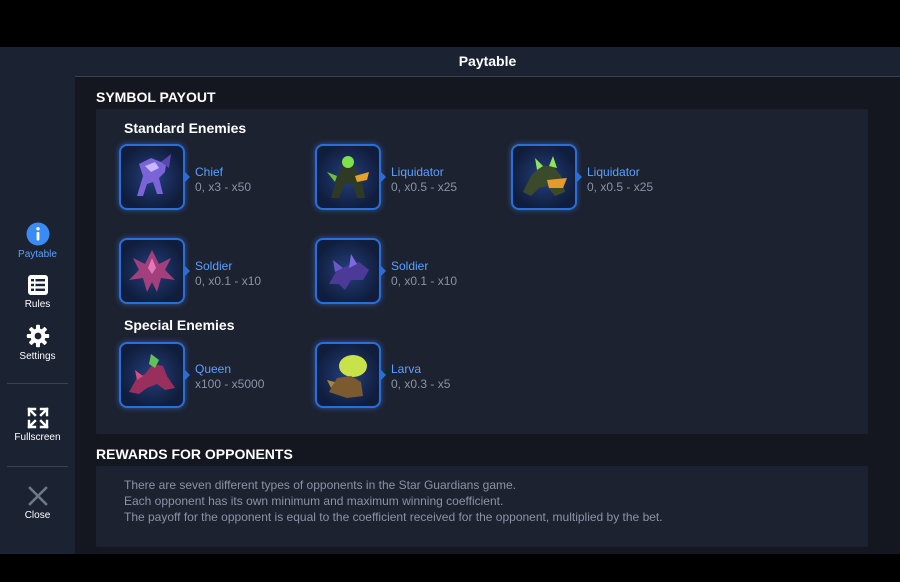 This screenshot has height=582, width=900. What do you see at coordinates (406, 369) in the screenshot?
I see `symbol-name: Larva` at bounding box center [406, 369].